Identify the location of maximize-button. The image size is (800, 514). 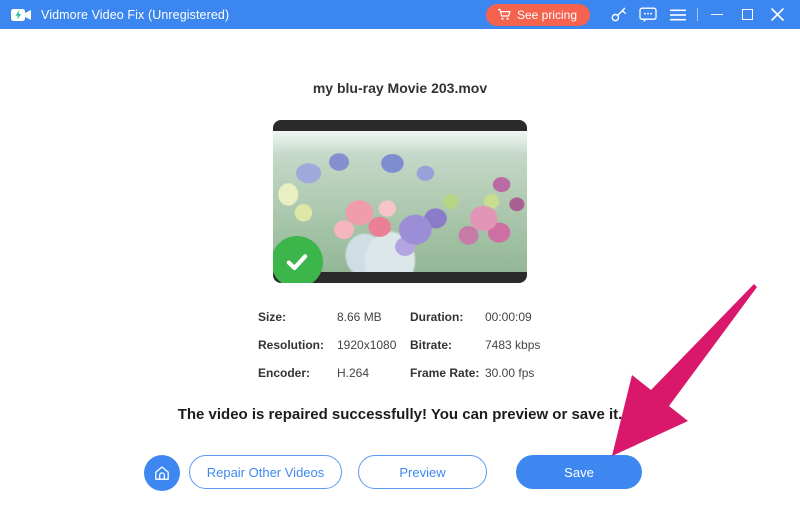
(747, 14).